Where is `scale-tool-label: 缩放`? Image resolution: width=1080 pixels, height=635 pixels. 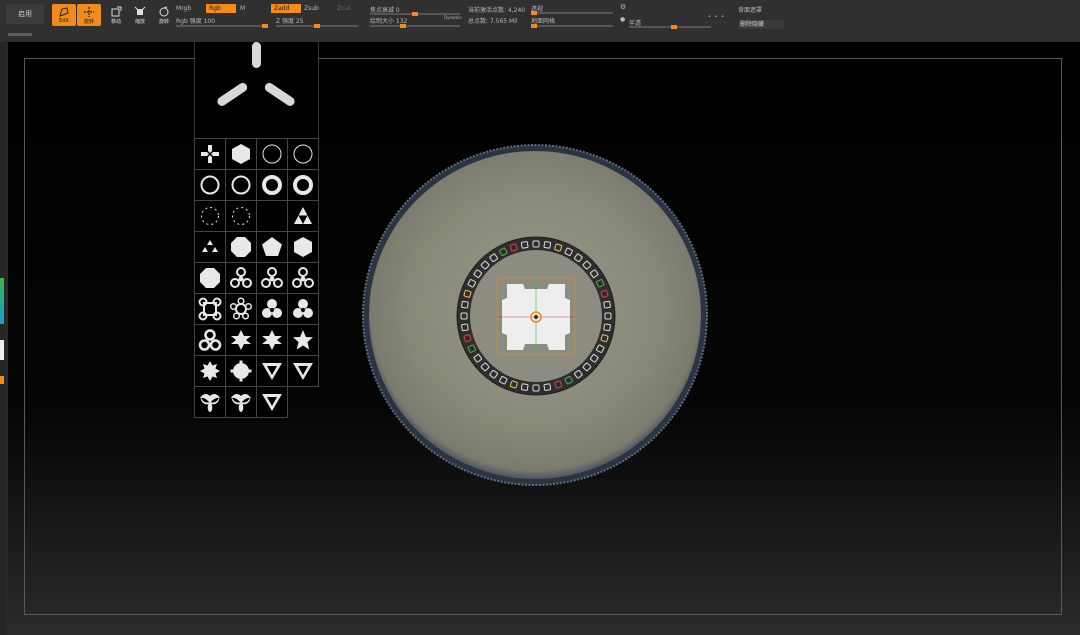
scale-tool-label: 缩放 is located at coordinates (139, 21).